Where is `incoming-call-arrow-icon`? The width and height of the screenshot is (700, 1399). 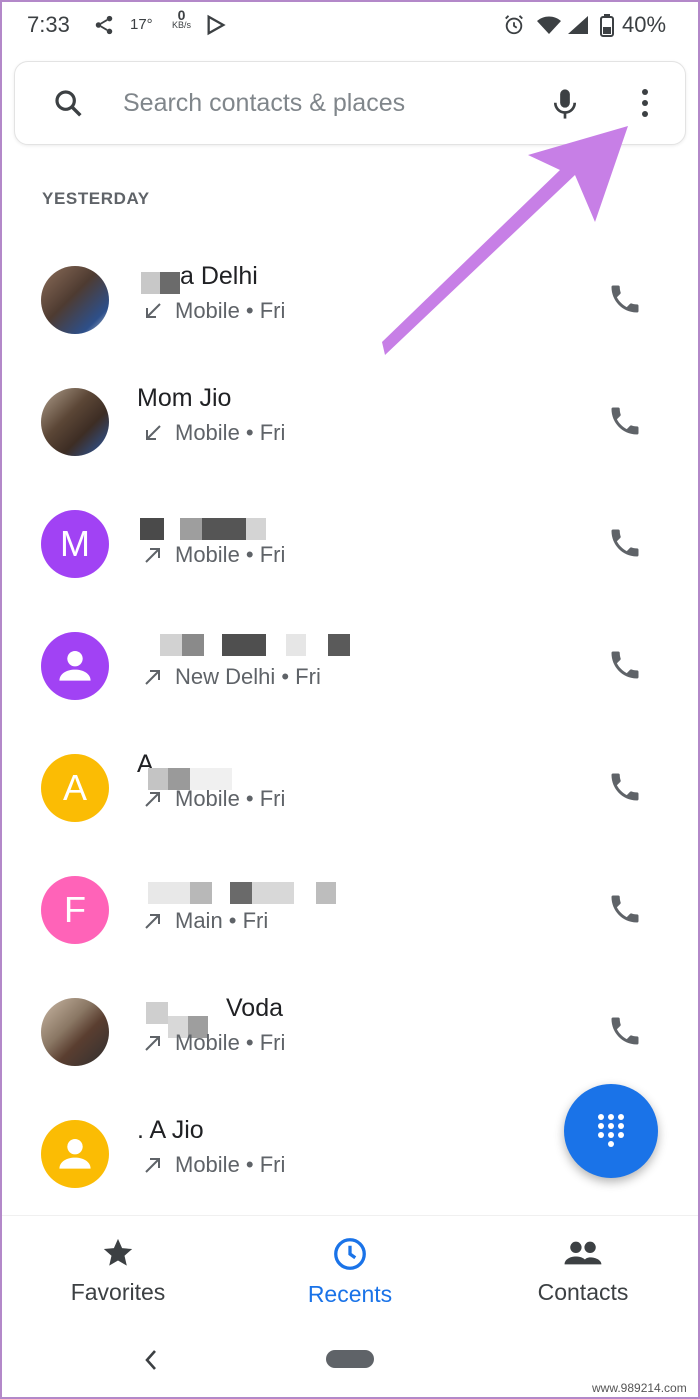 incoming-call-arrow-icon is located at coordinates (153, 432).